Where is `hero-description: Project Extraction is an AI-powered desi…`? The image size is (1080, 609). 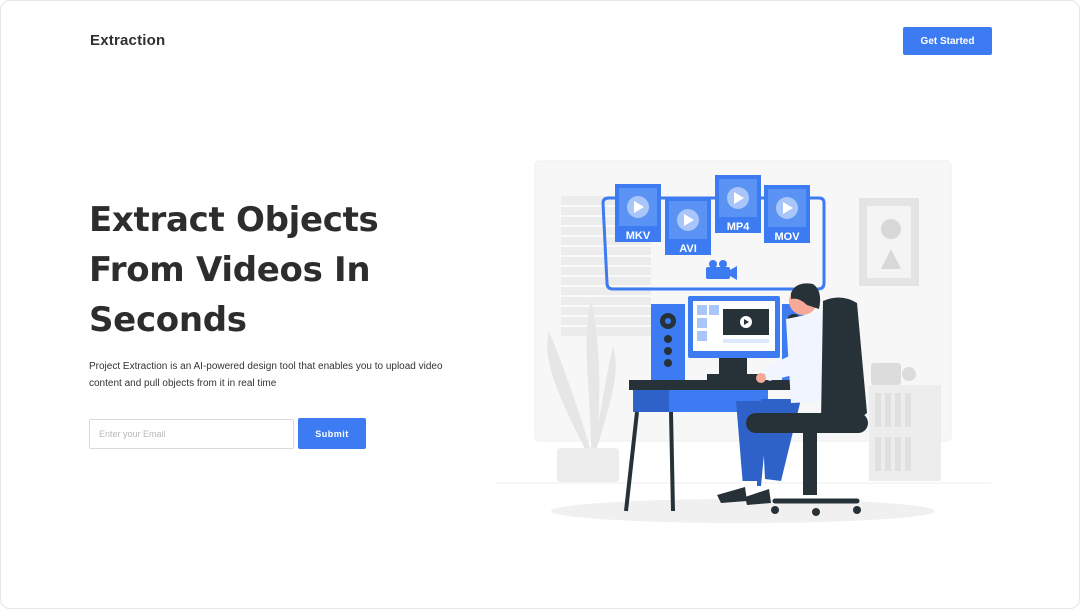
hero-description: Project Extraction is an AI-powered desi… is located at coordinates (266, 375).